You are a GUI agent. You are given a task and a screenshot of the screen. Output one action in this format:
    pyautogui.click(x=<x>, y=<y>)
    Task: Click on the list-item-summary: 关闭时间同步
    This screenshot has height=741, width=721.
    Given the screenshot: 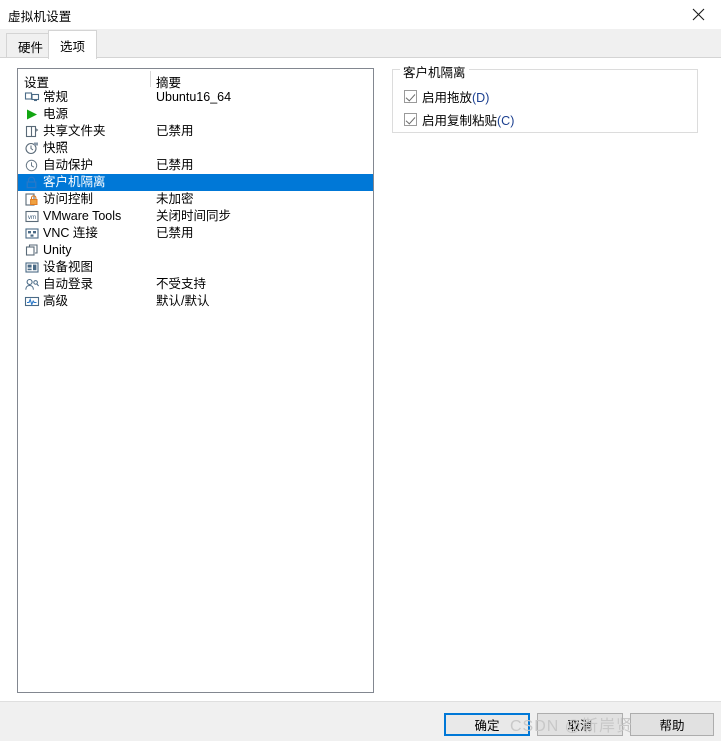 What is the action you would take?
    pyautogui.click(x=194, y=216)
    